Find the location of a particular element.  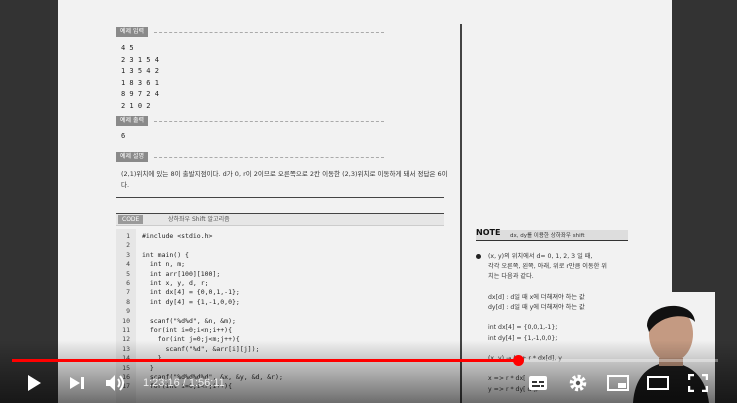

code-line: int x, y, d, r; is located at coordinates (175, 283).